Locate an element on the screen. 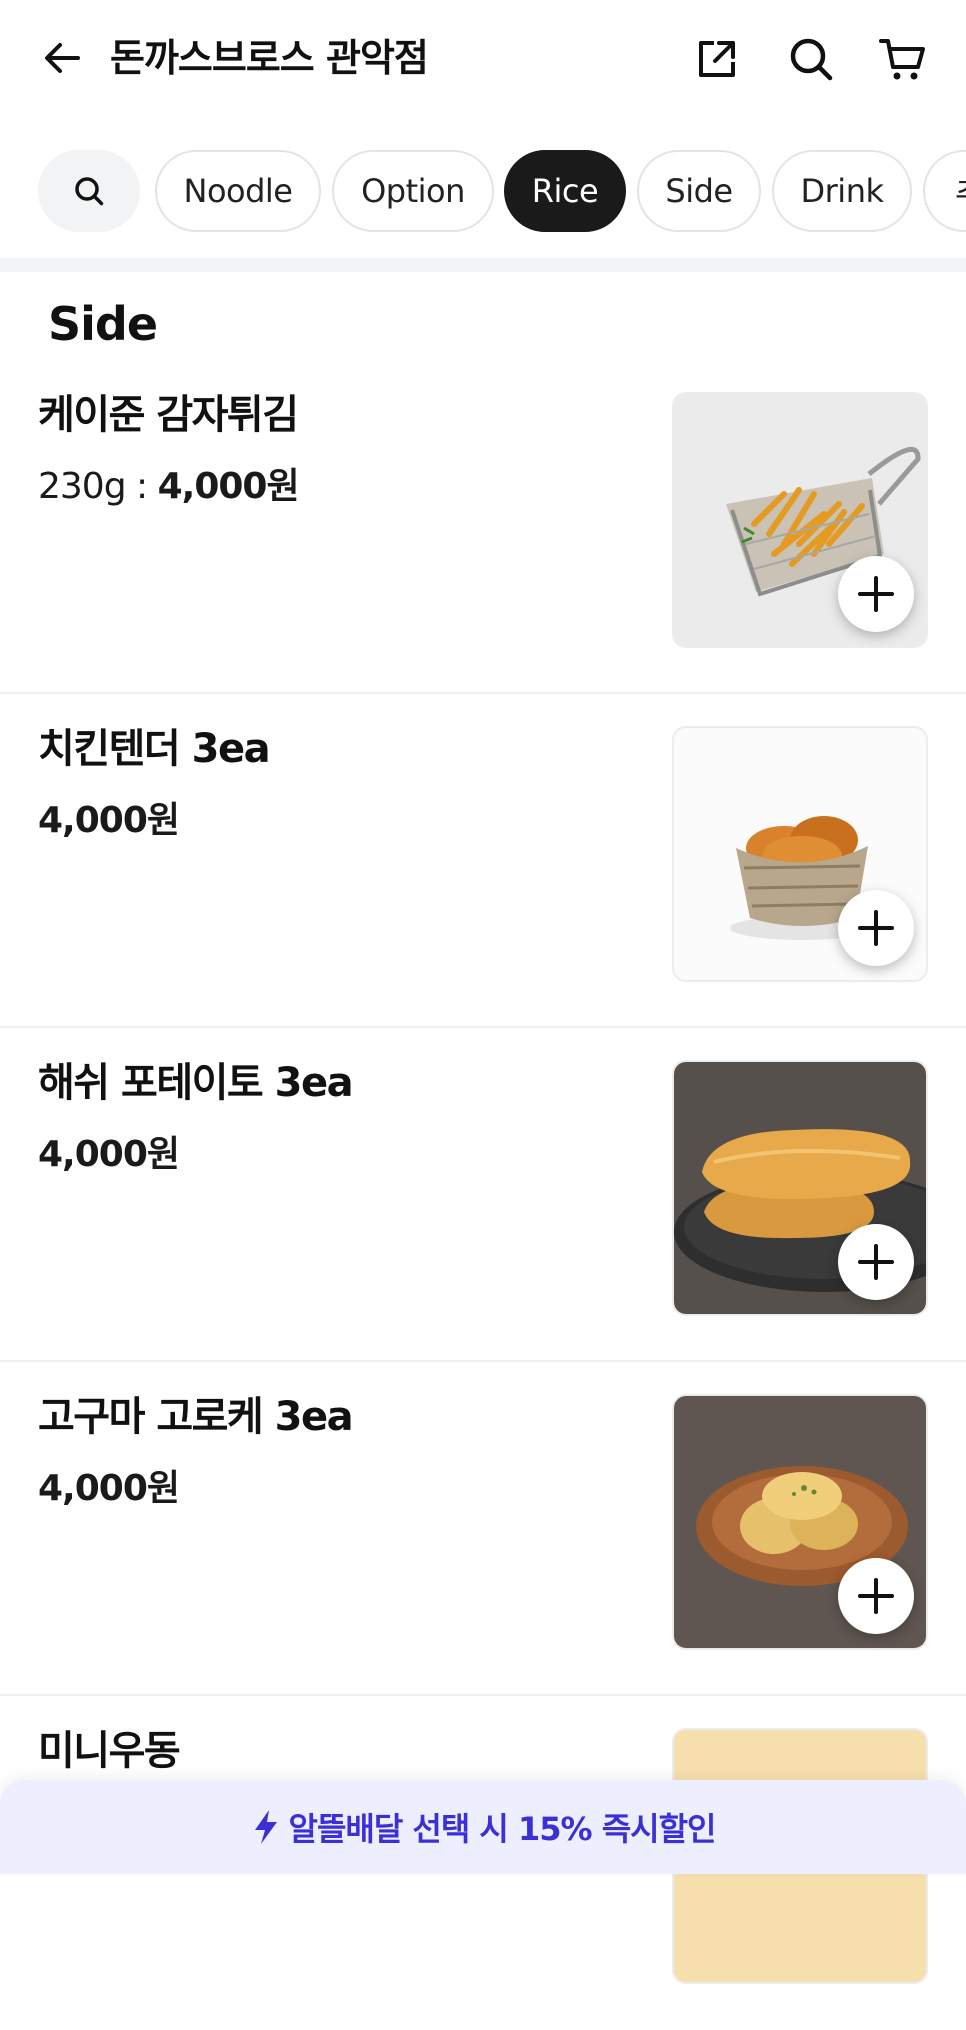 The width and height of the screenshot is (966, 2030). store-title: 돈까스브로스 관악점 is located at coordinates (269, 58).